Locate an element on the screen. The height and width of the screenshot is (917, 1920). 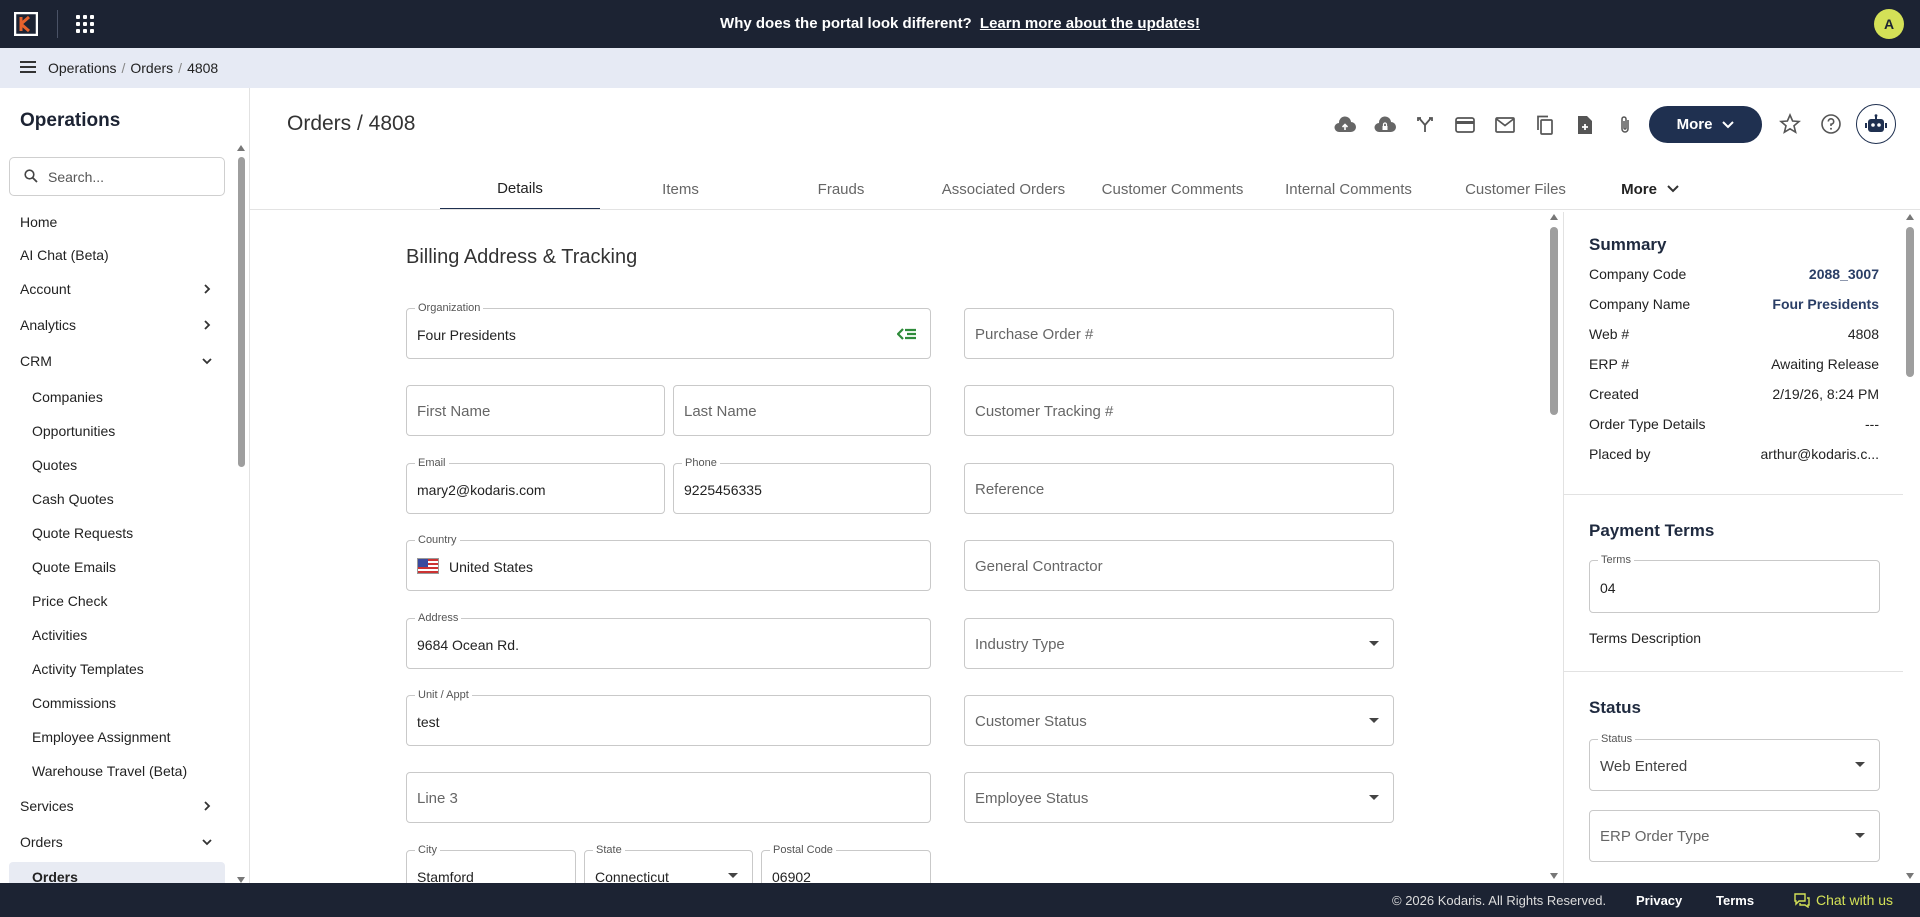
sidebar-item-activity-templates: Activity Templates is located at coordinates (115, 669).